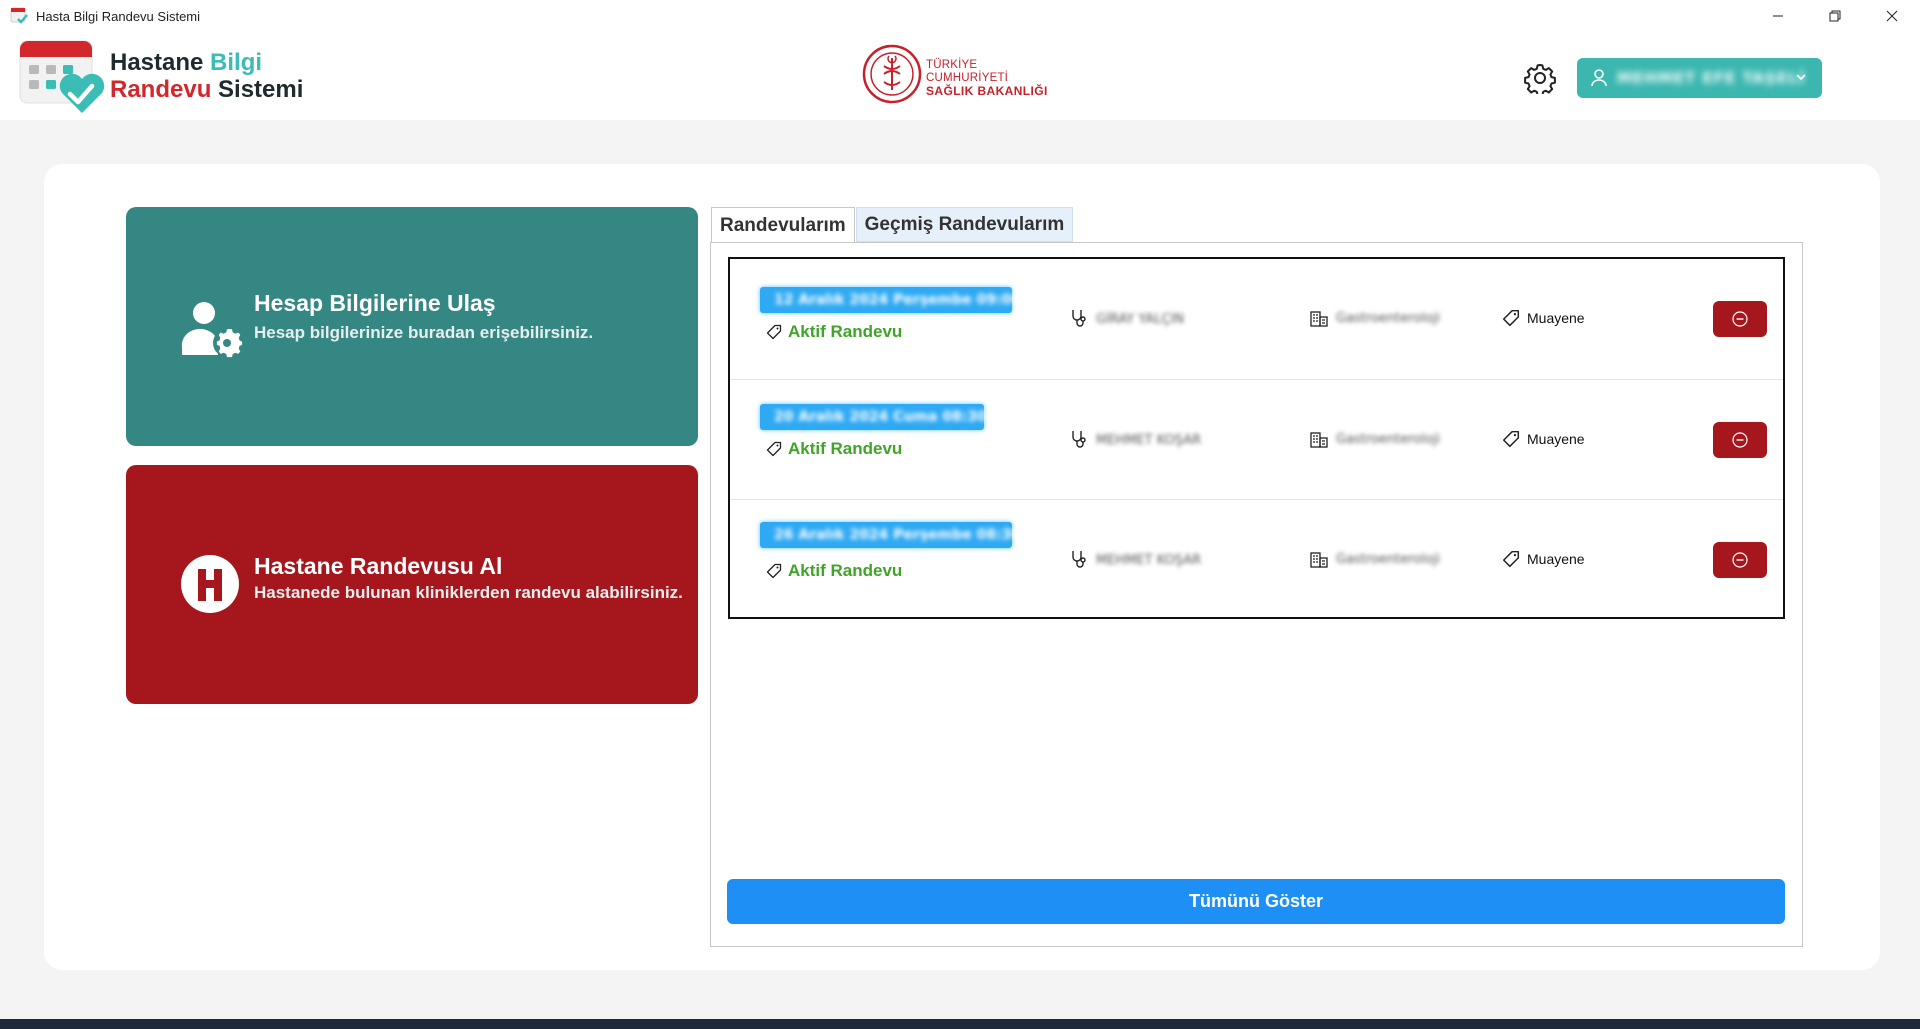  I want to click on minimize-button, so click(1777, 16).